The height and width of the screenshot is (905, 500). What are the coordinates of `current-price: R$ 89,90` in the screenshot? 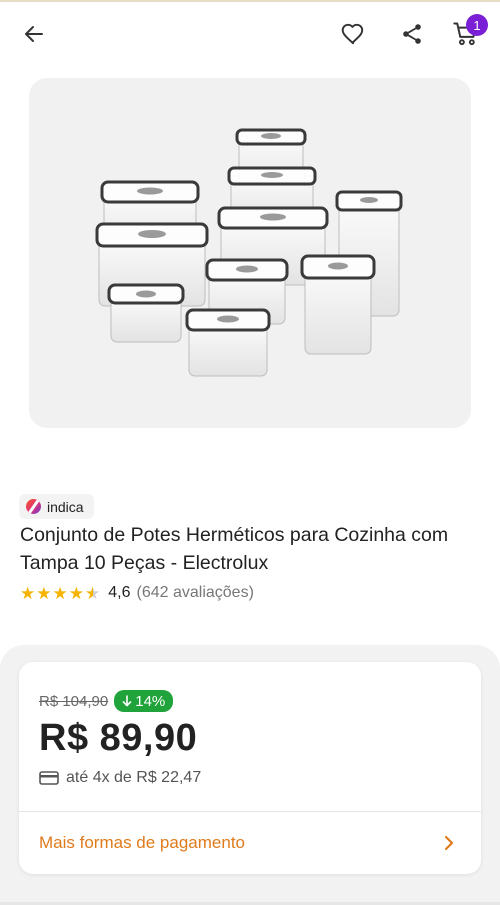 It's located at (118, 738).